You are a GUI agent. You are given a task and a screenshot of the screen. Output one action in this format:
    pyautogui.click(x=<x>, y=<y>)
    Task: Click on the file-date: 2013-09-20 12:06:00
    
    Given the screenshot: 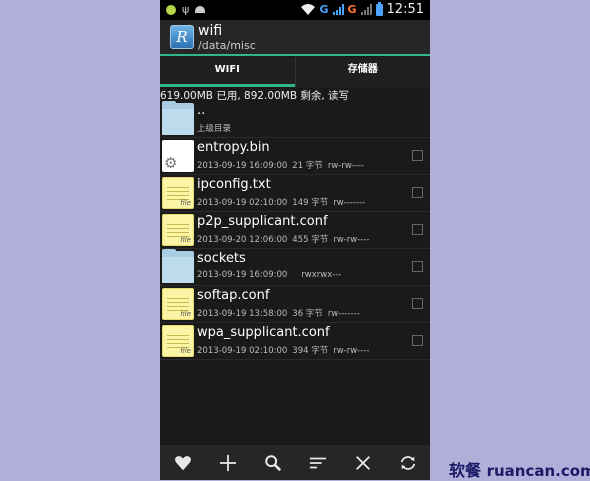 What is the action you would take?
    pyautogui.click(x=242, y=240)
    